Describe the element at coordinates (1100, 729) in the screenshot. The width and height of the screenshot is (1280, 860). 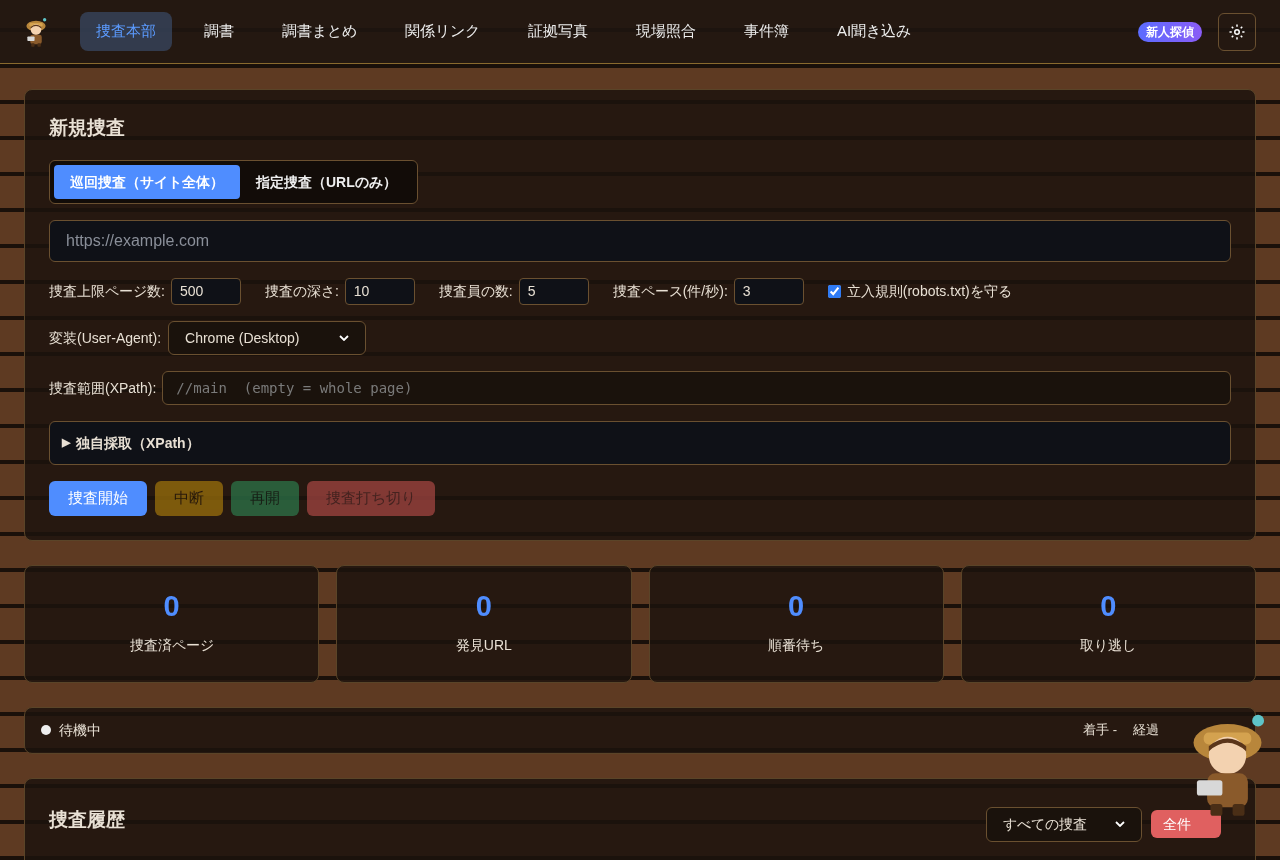
I see `started-time: 着手 -` at that location.